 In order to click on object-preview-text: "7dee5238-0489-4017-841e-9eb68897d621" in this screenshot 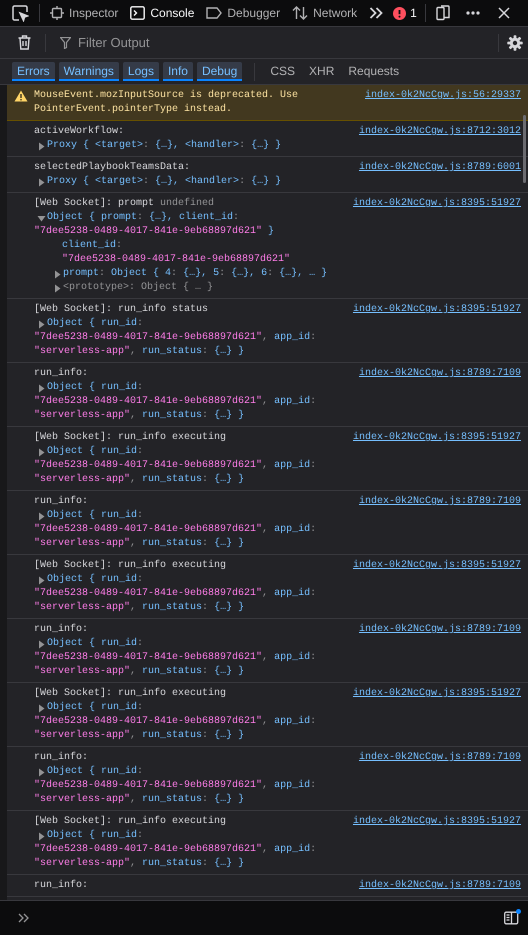, I will do `click(176, 260)`.